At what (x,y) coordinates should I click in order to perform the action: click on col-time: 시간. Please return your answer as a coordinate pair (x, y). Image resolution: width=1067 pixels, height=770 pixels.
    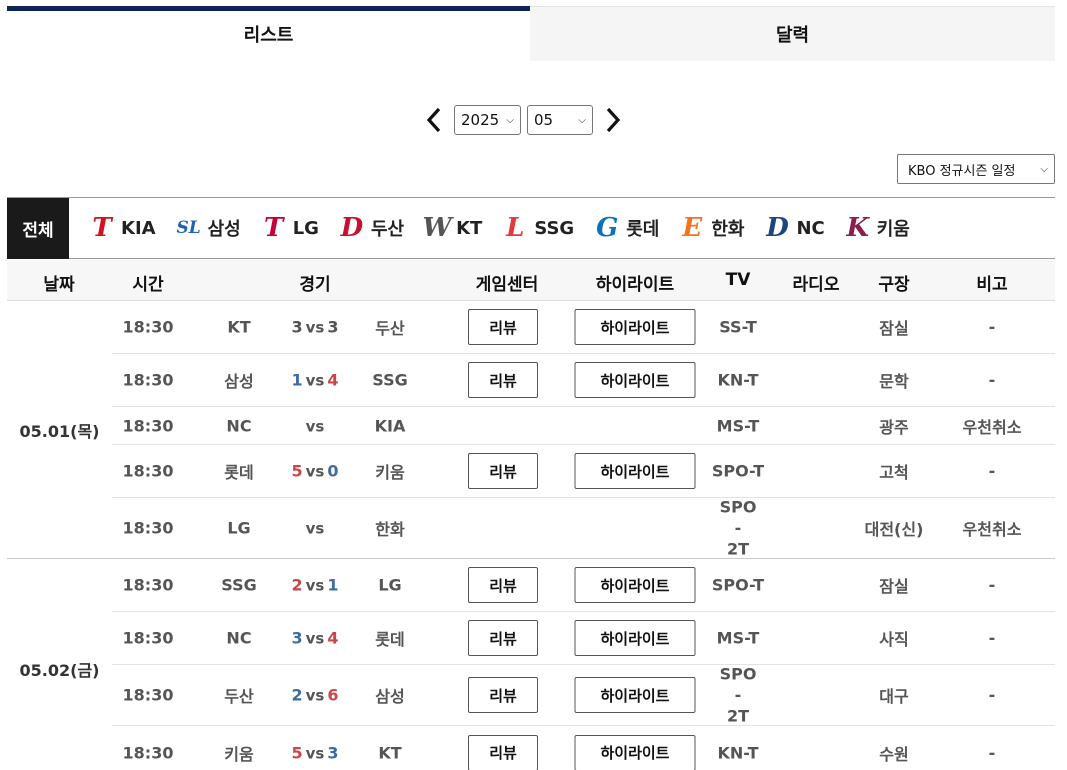
    Looking at the image, I should click on (148, 285).